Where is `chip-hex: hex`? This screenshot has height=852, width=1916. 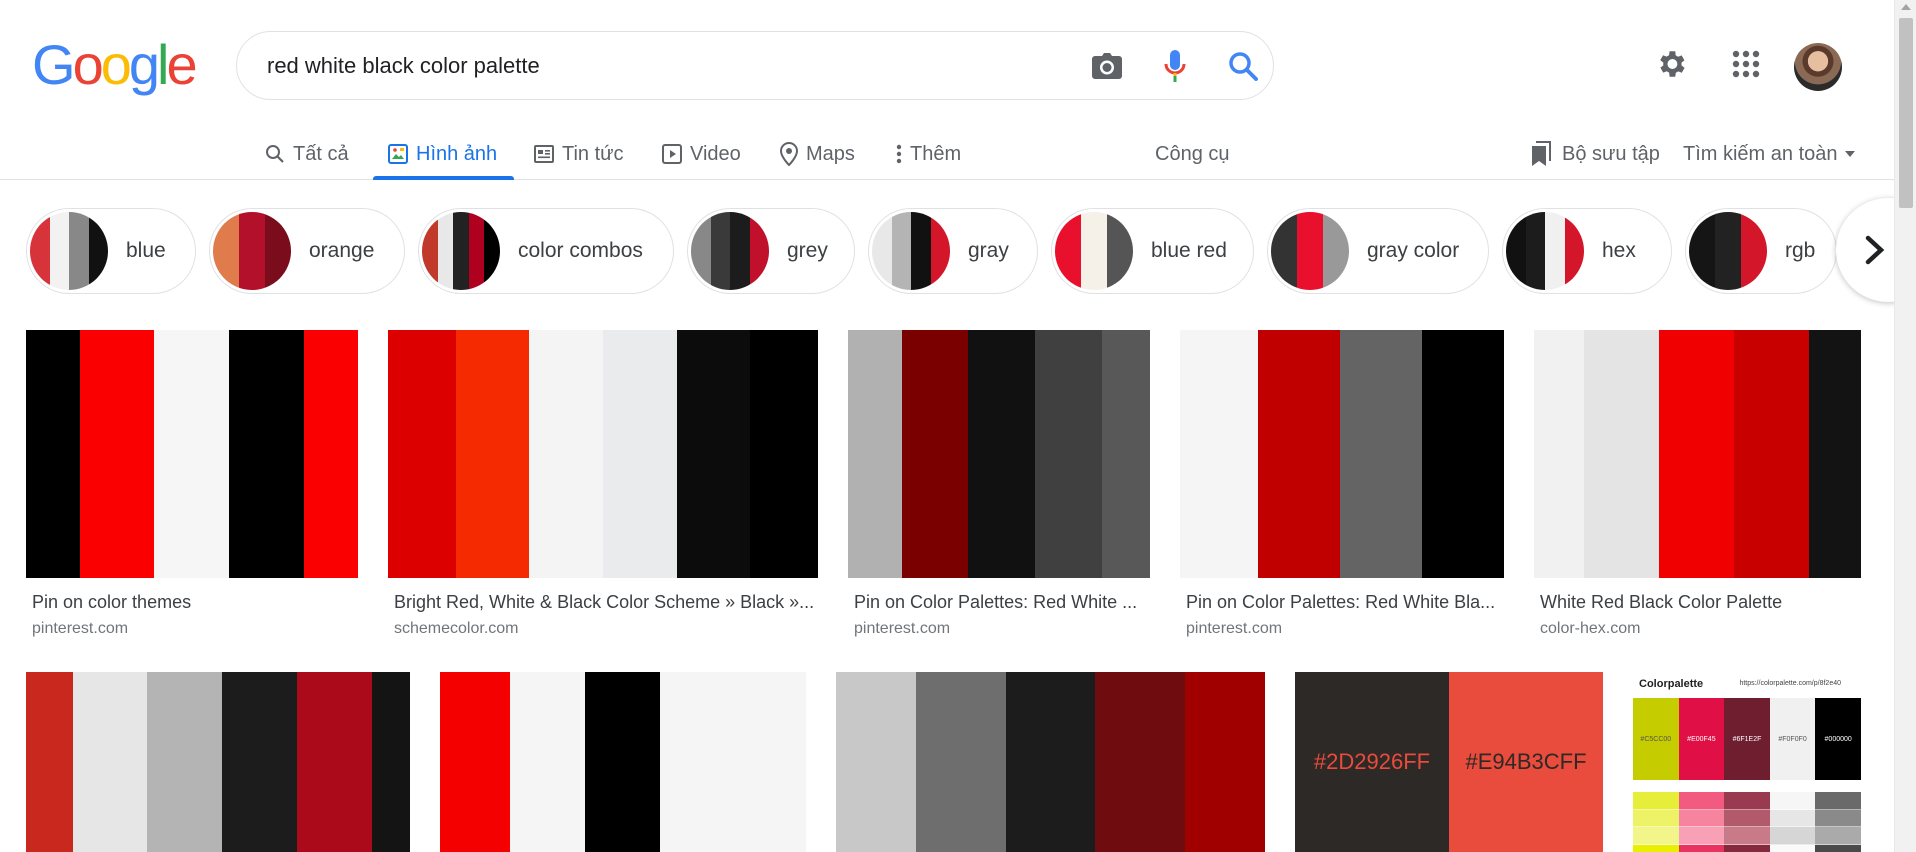
chip-hex: hex is located at coordinates (1587, 251).